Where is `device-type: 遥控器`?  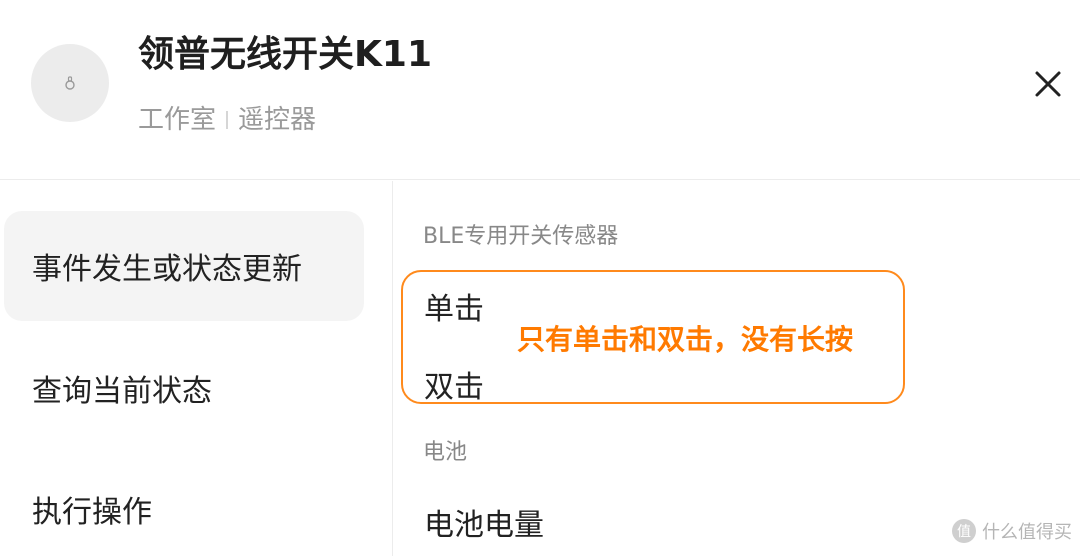 device-type: 遥控器 is located at coordinates (277, 120).